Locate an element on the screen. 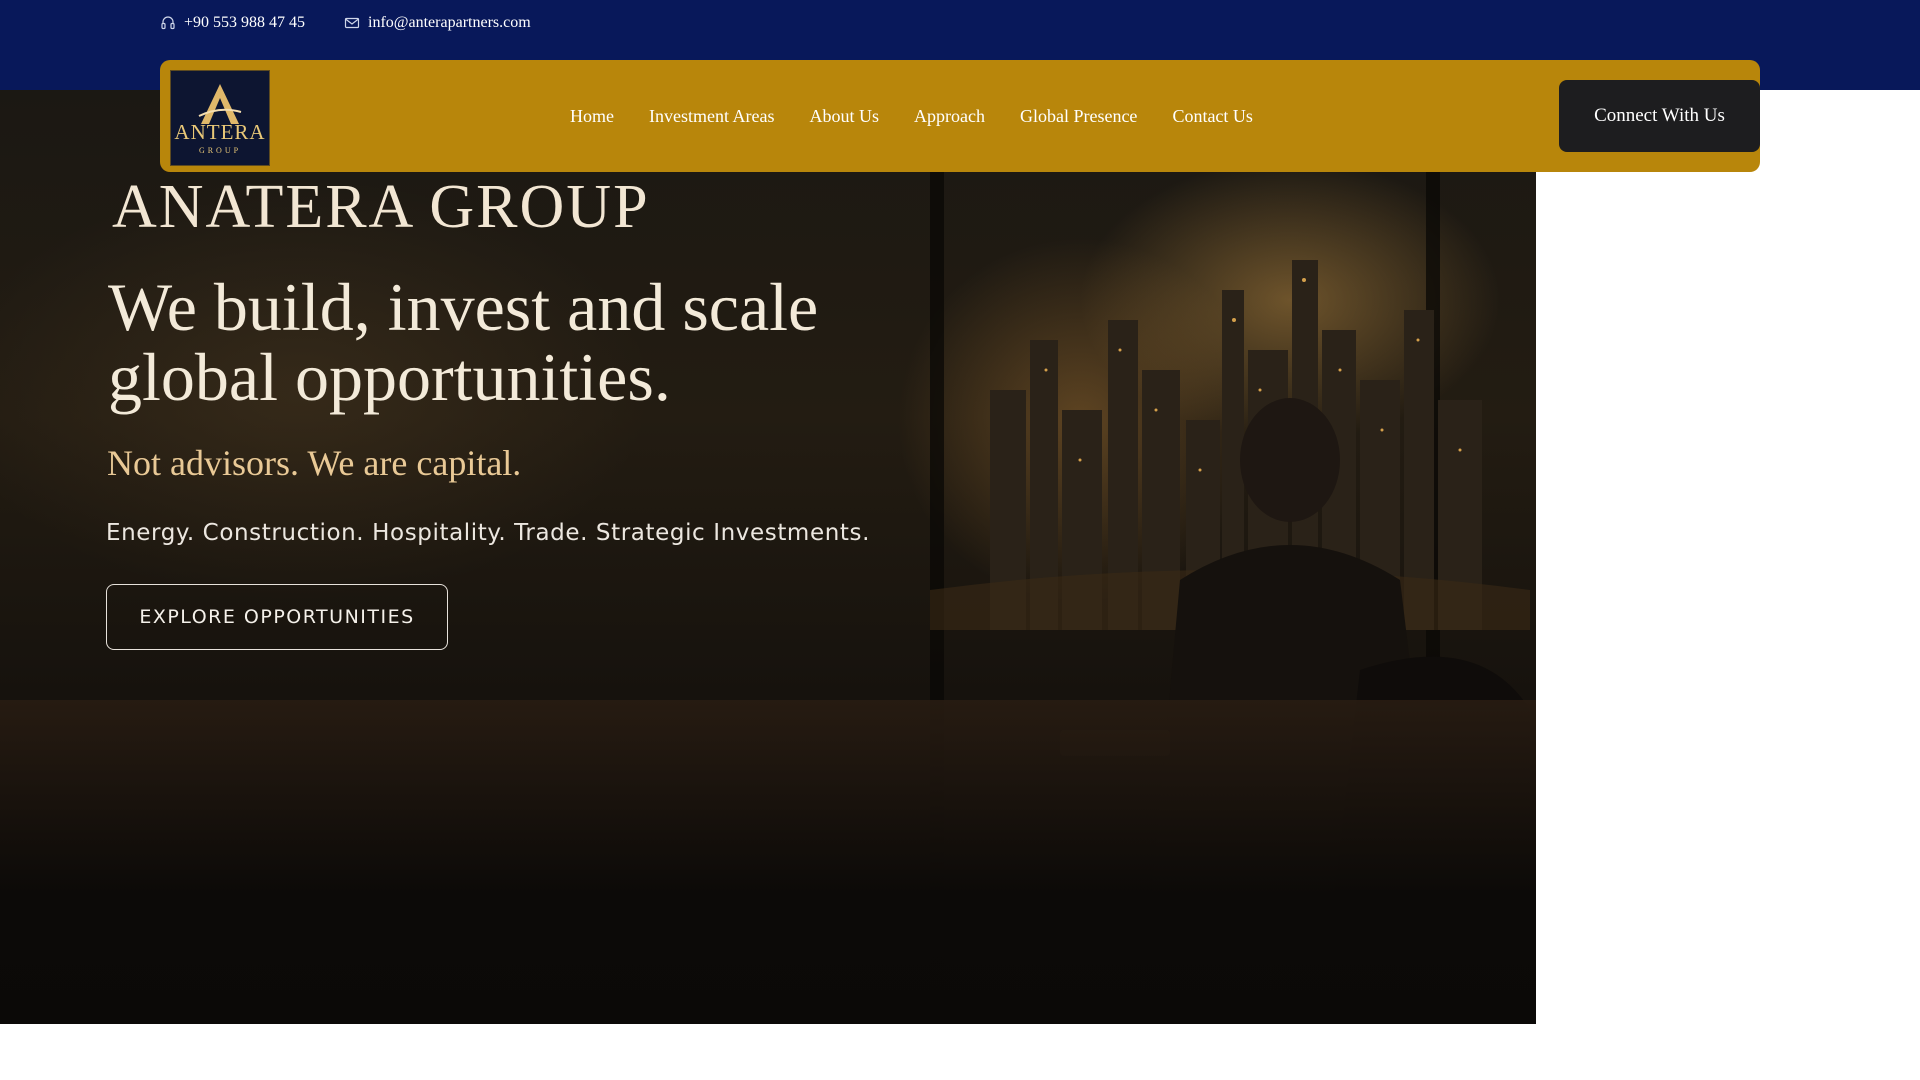  brand-title: ANATERA GROUP is located at coordinates (381, 207).